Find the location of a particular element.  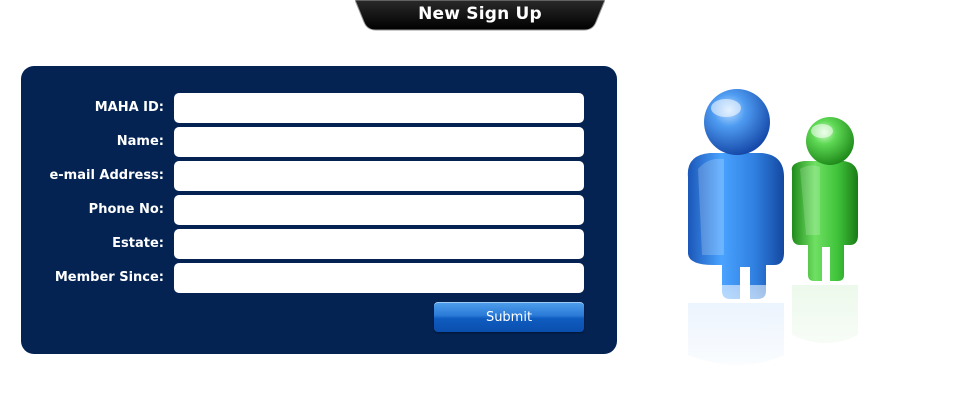

form-row-email: e-mail Address: is located at coordinates (319, 176).